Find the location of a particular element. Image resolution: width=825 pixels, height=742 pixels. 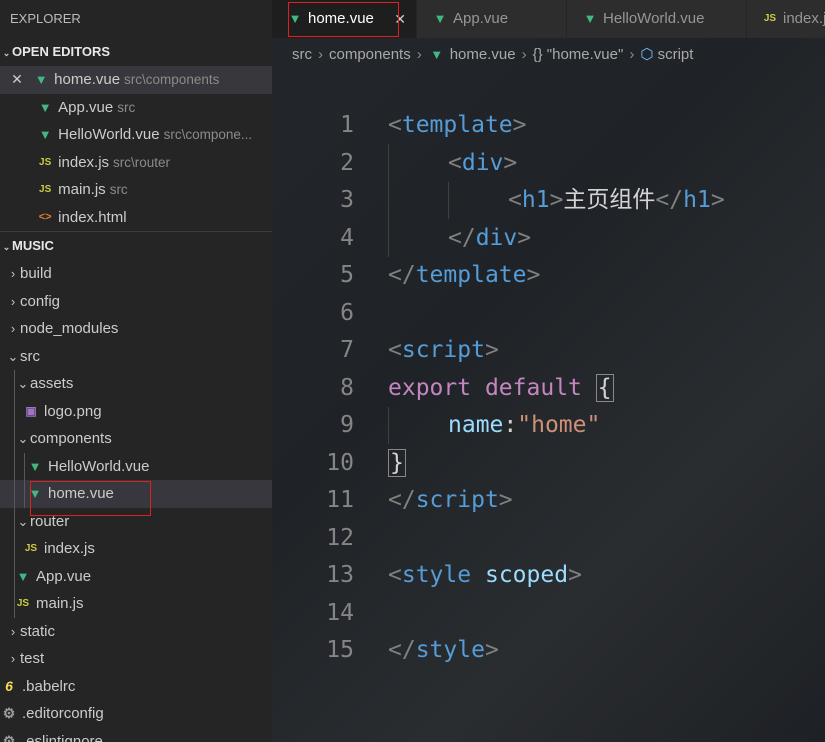

tree-label: App.vue is located at coordinates (64, 576).